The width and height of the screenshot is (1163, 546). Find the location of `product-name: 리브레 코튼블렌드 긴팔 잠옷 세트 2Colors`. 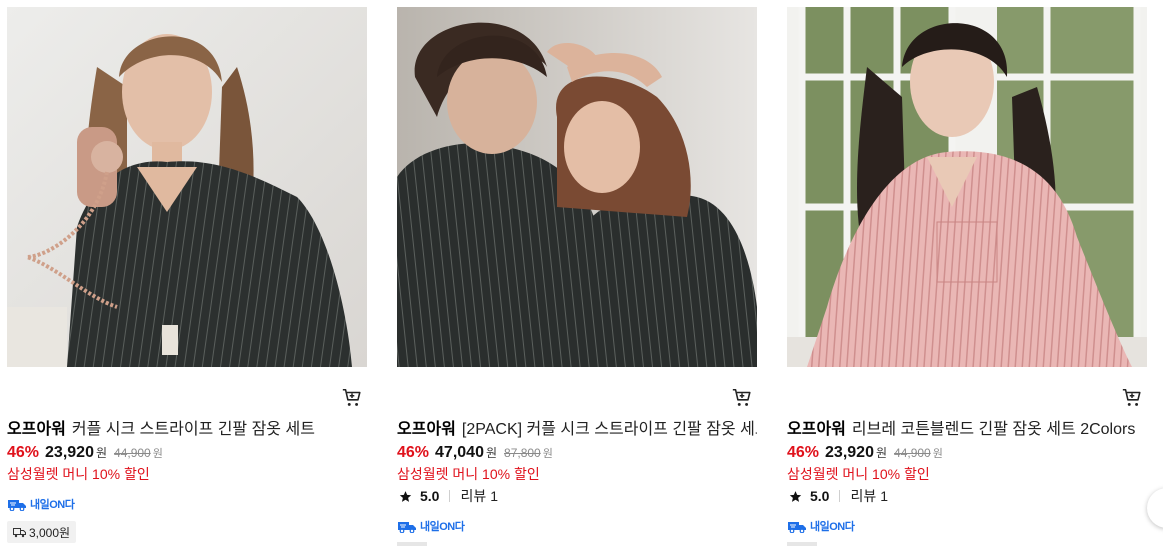

product-name: 리브레 코튼블렌드 긴팔 잠옷 세트 2Colors is located at coordinates (993, 429).